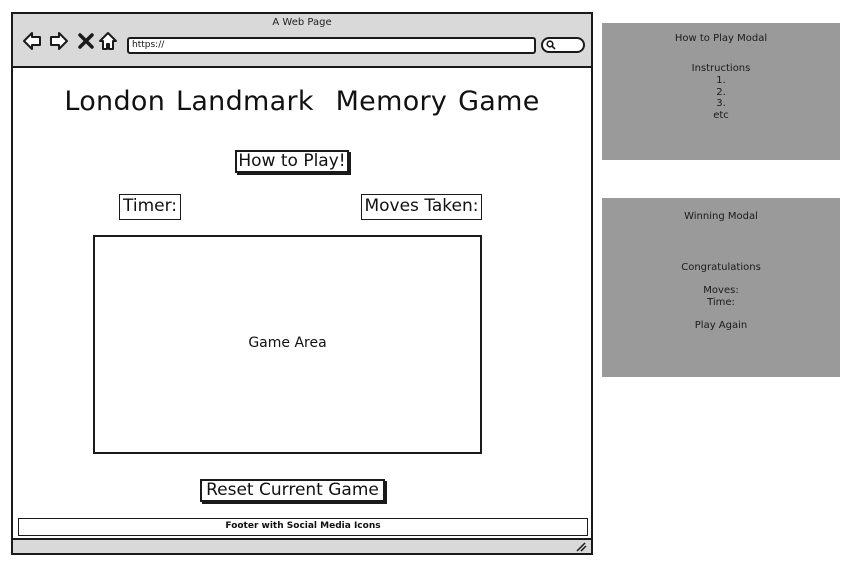 The height and width of the screenshot is (572, 854). Describe the element at coordinates (302, 101) in the screenshot. I see `page-title: London Landmark Memory Game` at that location.